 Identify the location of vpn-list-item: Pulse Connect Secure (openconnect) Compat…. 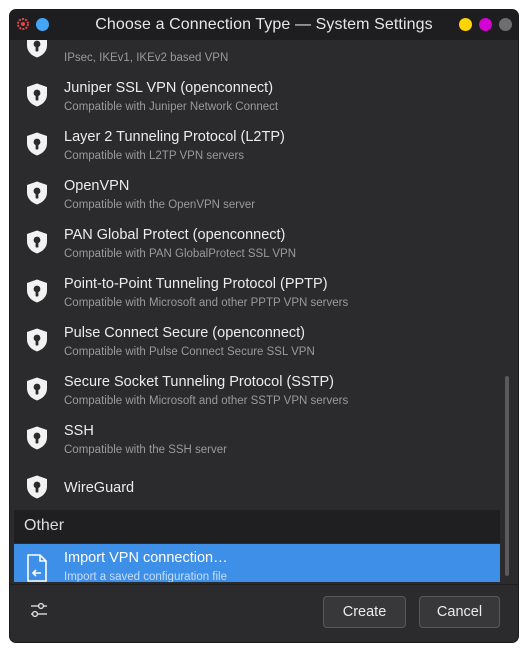
(257, 339).